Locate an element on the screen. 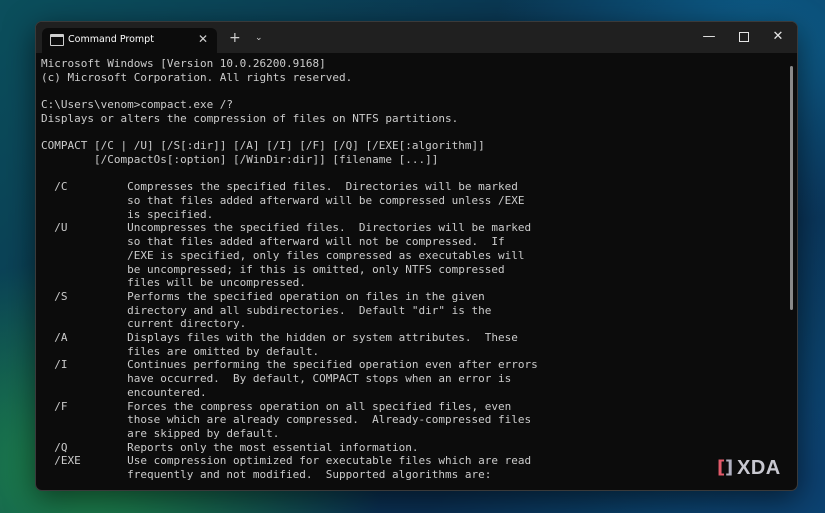 The width and height of the screenshot is (825, 513). logo-bracket-left-icon: [ is located at coordinates (721, 467).